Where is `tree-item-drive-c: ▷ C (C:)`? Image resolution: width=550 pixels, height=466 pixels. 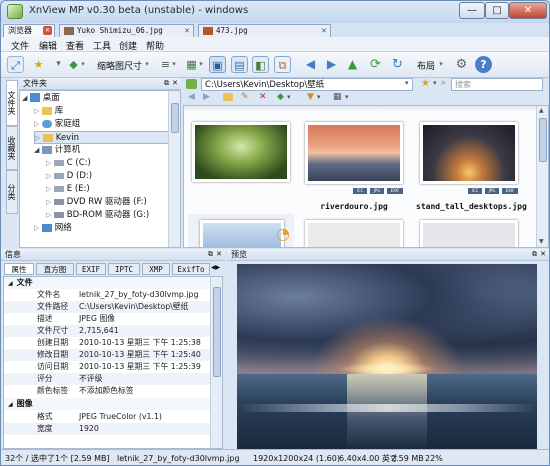 tree-item-drive-c: ▷ C (C:) is located at coordinates (68, 163).